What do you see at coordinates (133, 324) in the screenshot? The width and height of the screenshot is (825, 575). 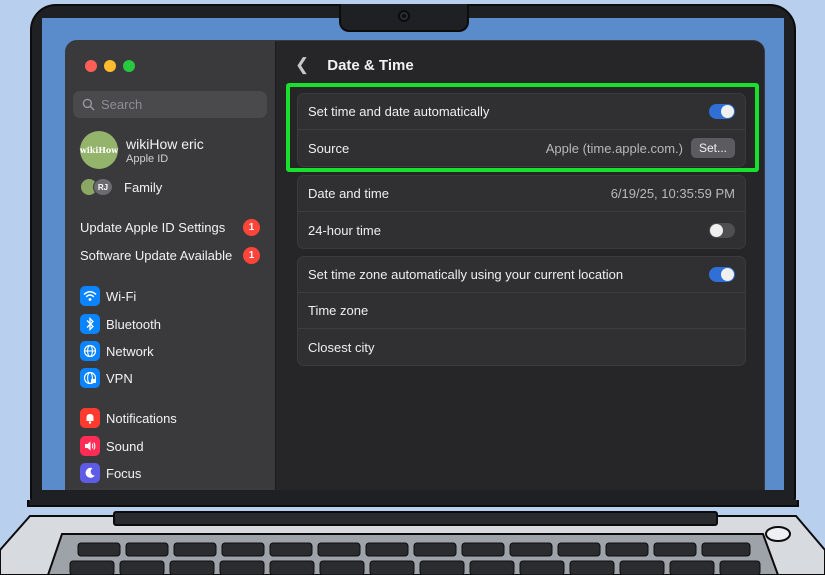 I see `sidebar-item-label: Bluetooth` at bounding box center [133, 324].